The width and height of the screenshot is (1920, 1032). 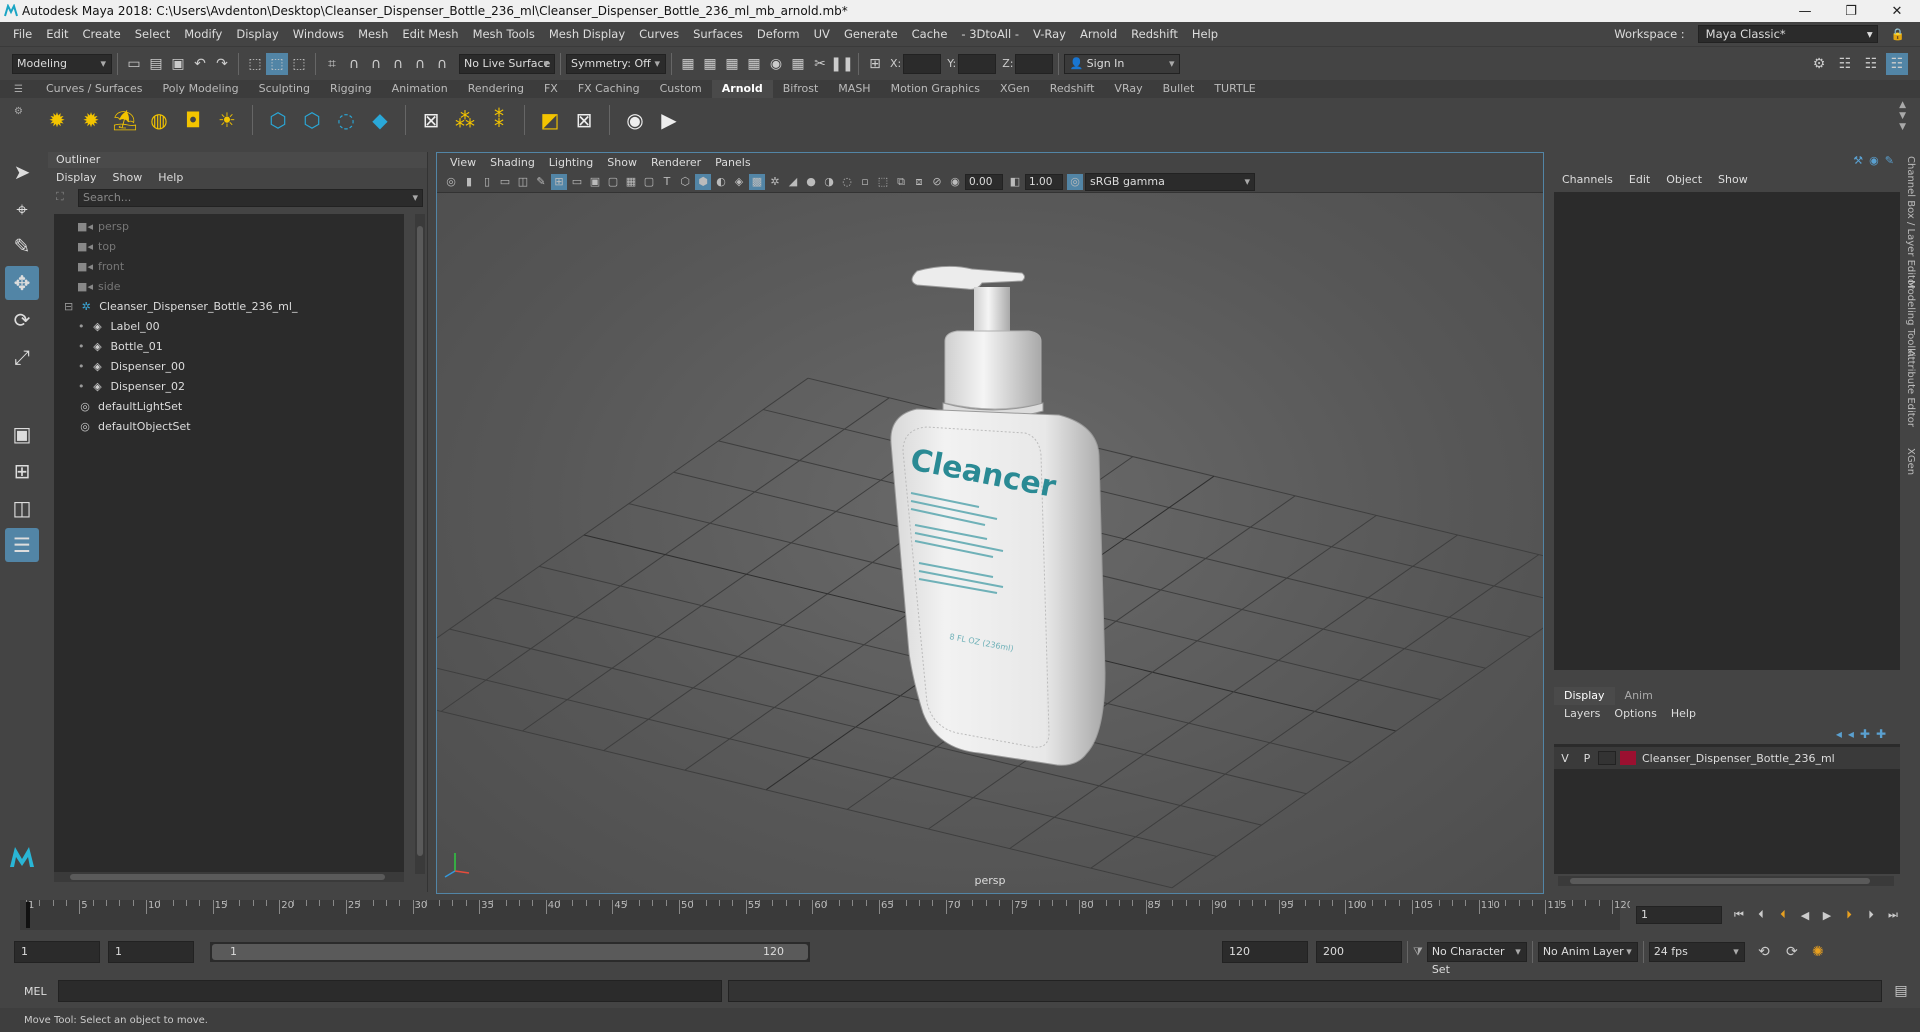 I want to click on new-layer-icon: ✚, so click(x=1865, y=734).